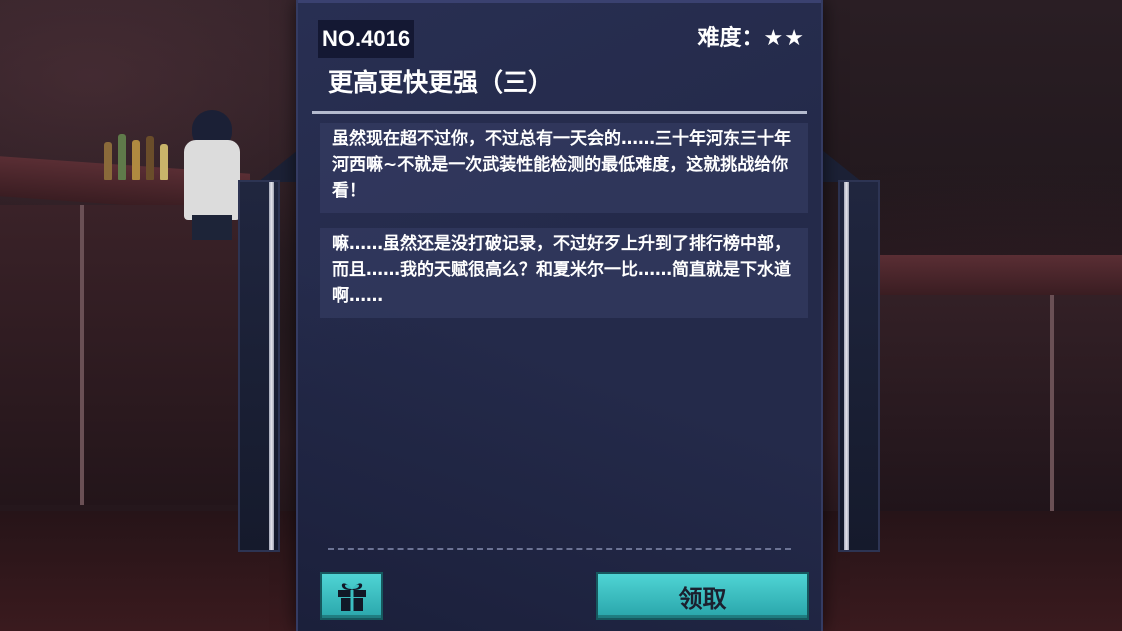  What do you see at coordinates (997, 405) in the screenshot?
I see `bar-front-right` at bounding box center [997, 405].